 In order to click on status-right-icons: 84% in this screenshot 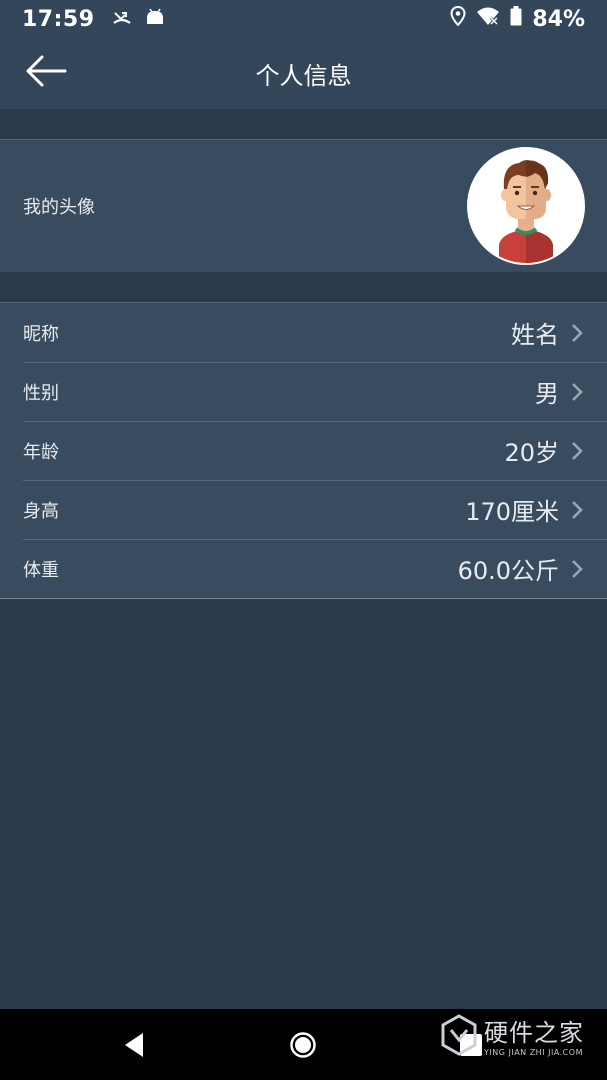, I will do `click(517, 18)`.